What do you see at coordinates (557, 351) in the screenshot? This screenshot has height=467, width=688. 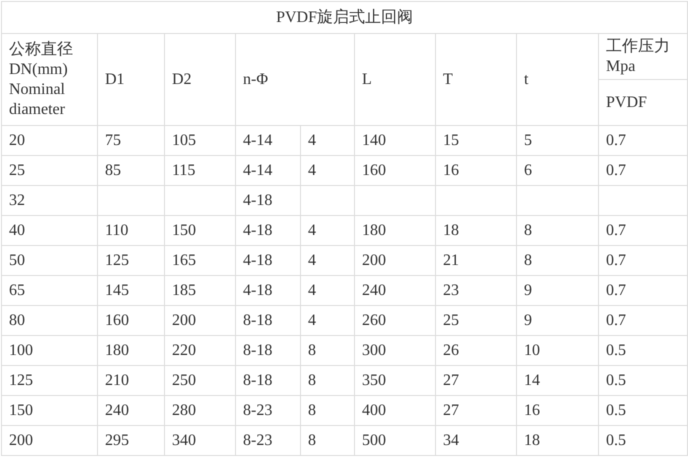 I see `table-cell: 10` at bounding box center [557, 351].